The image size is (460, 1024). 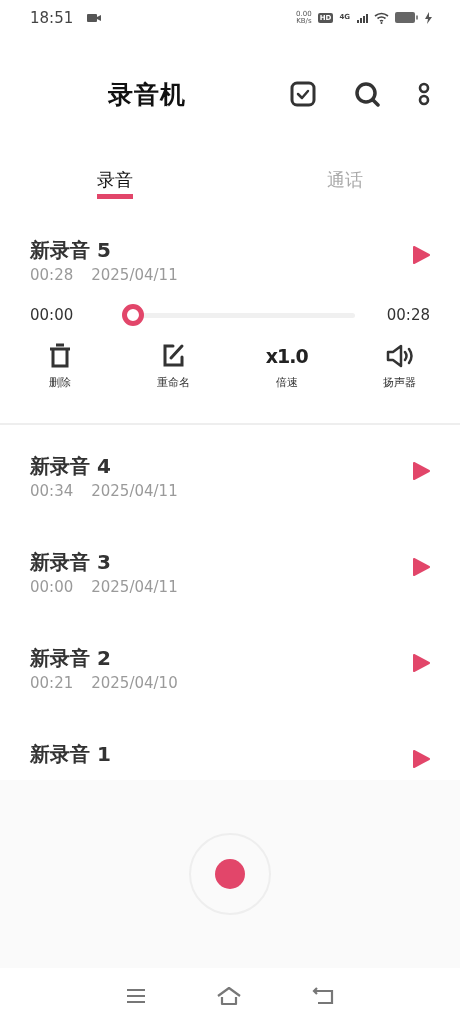 What do you see at coordinates (52, 315) in the screenshot?
I see `elapsed-time: 00:00` at bounding box center [52, 315].